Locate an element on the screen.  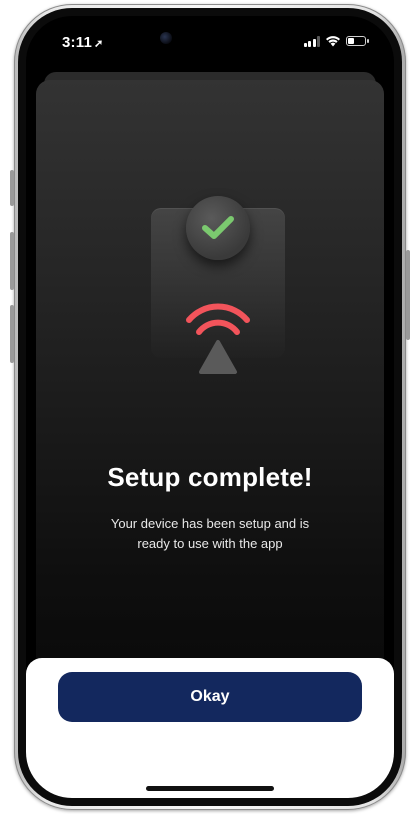
status-bar: 3:11 ➚ is located at coordinates (210, 41).